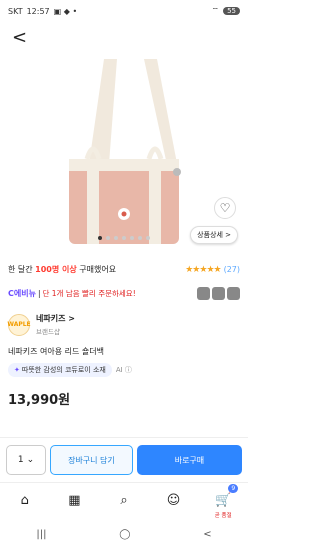 This screenshot has height=550, width=320. What do you see at coordinates (19, 38) in the screenshot?
I see `back-icon: <` at bounding box center [19, 38].